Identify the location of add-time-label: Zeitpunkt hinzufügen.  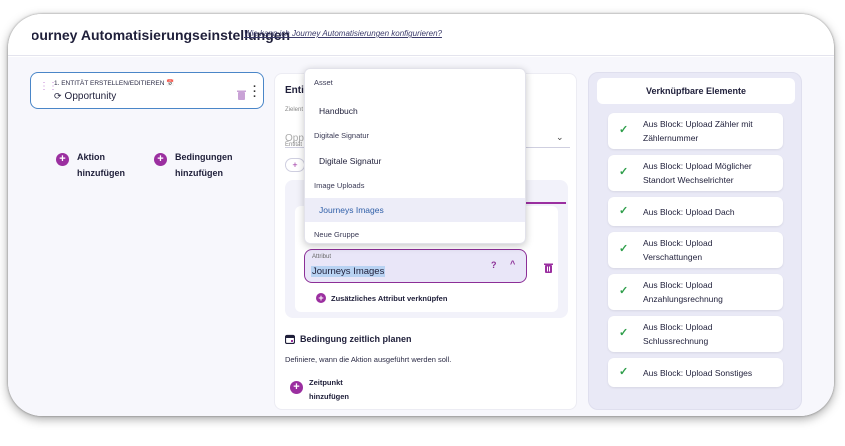
(329, 389).